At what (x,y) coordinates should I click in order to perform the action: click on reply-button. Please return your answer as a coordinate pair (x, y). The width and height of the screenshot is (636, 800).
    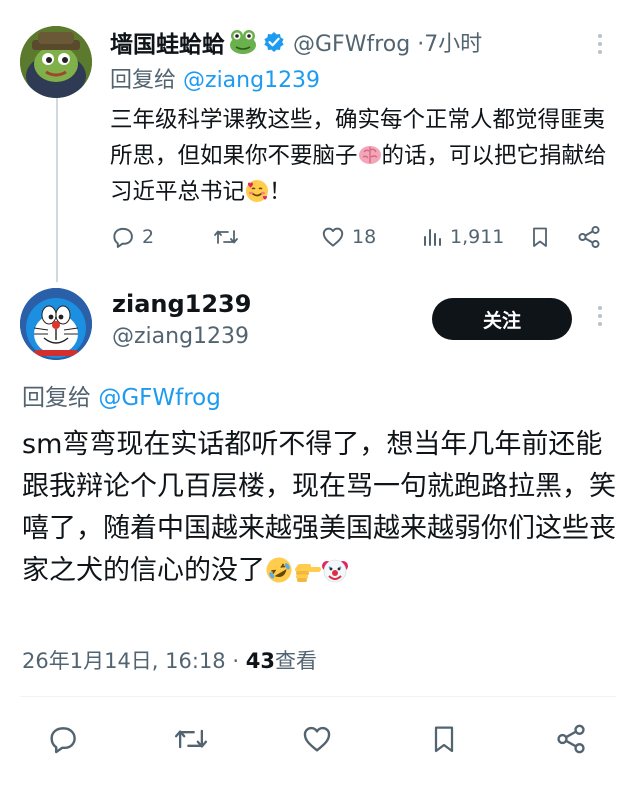
    Looking at the image, I should click on (63, 741).